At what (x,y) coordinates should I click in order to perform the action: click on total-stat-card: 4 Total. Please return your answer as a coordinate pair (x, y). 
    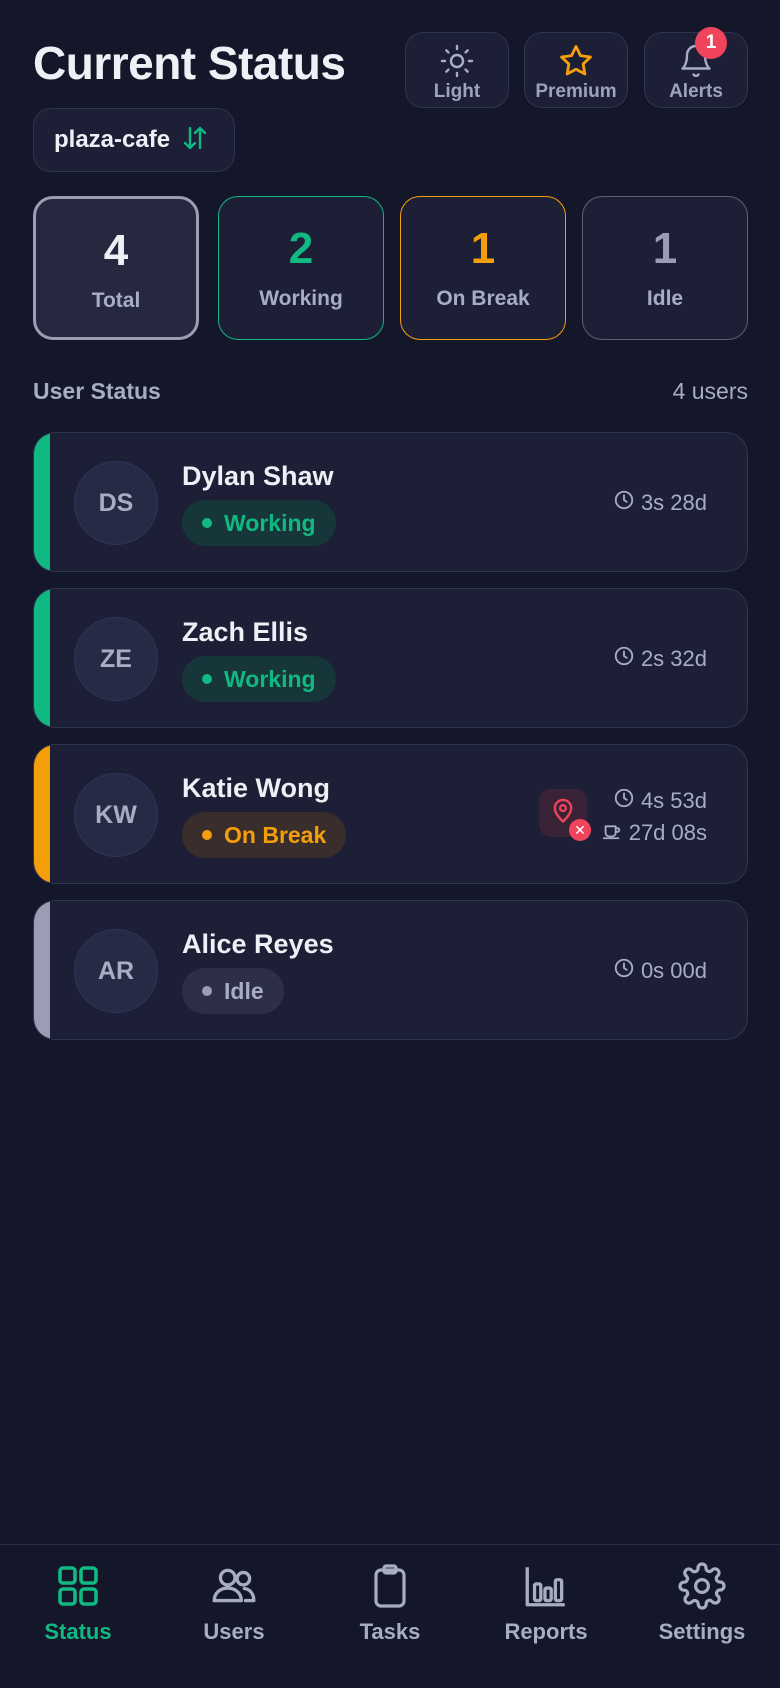
    Looking at the image, I should click on (116, 268).